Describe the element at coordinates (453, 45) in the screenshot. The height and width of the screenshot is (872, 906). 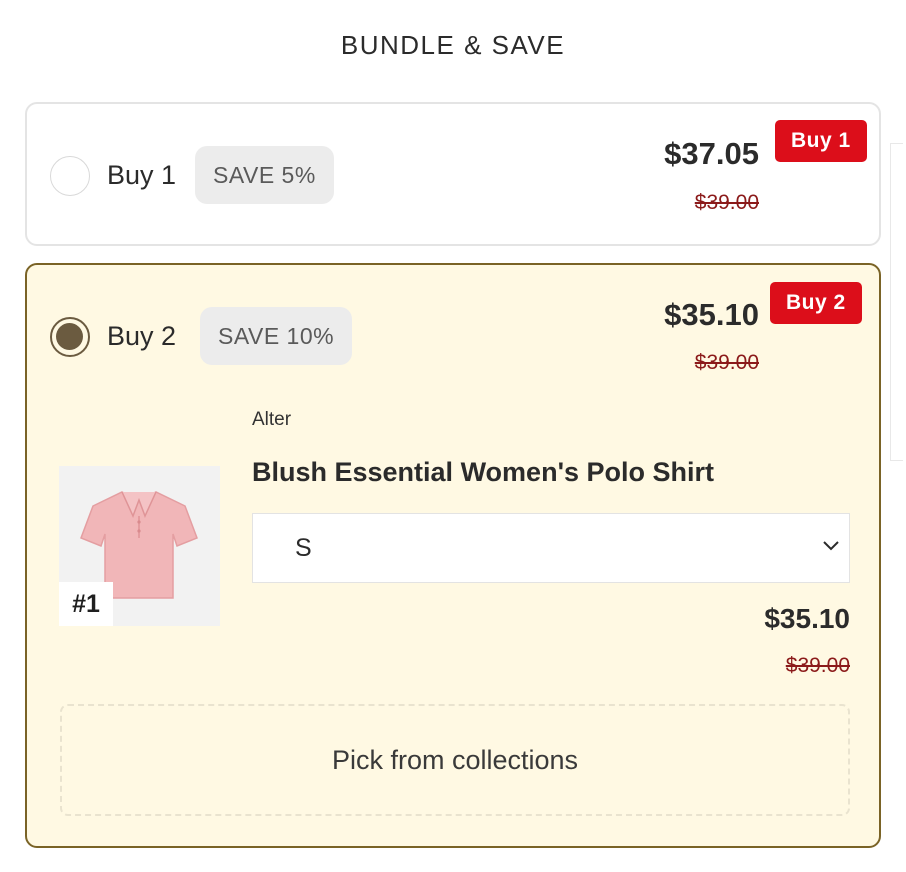
I see `section-title: BUNDLE & SAVE` at that location.